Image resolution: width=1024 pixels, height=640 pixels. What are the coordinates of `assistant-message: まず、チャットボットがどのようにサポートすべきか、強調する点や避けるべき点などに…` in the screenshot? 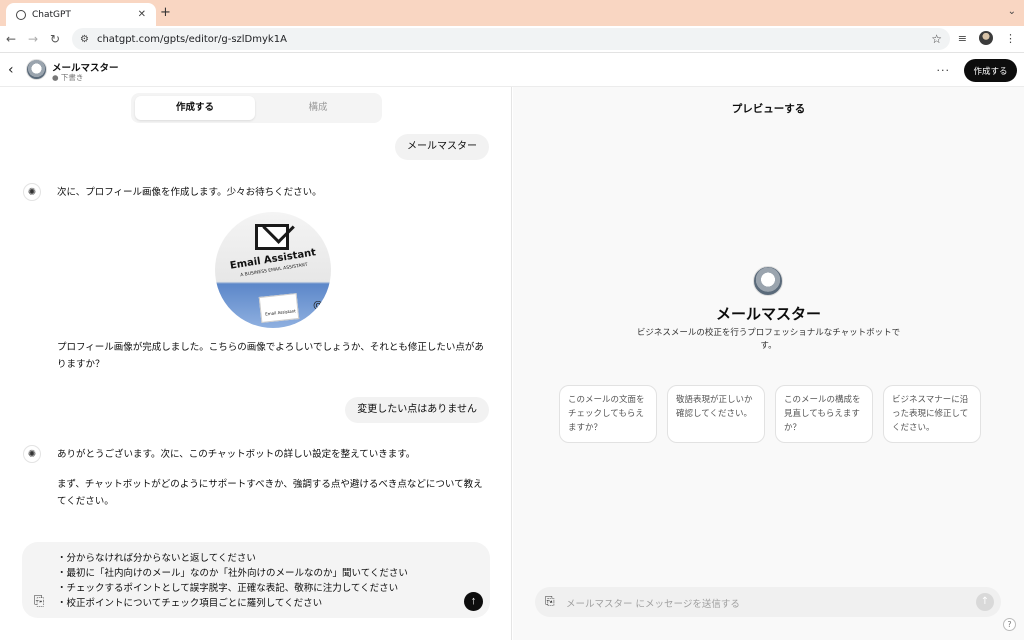 It's located at (270, 493).